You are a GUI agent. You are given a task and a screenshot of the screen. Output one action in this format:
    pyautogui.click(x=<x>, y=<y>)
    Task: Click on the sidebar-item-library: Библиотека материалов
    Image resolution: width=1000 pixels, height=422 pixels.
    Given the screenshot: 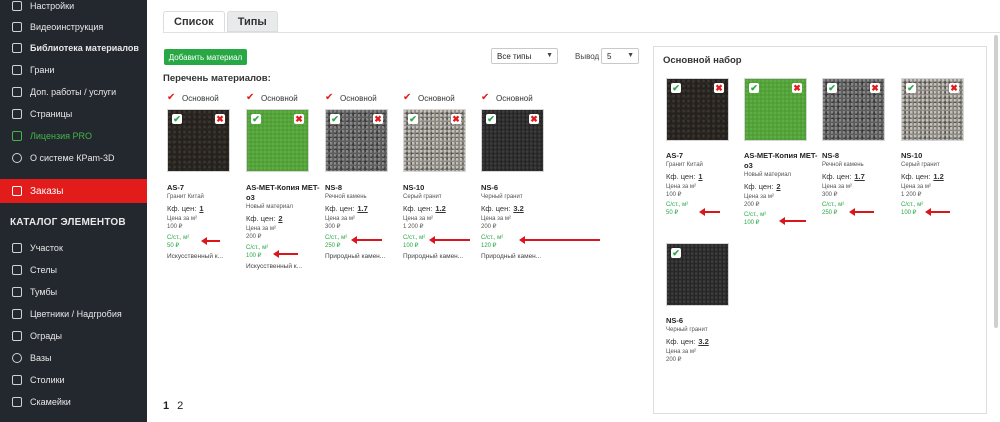 What is the action you would take?
    pyautogui.click(x=73, y=48)
    